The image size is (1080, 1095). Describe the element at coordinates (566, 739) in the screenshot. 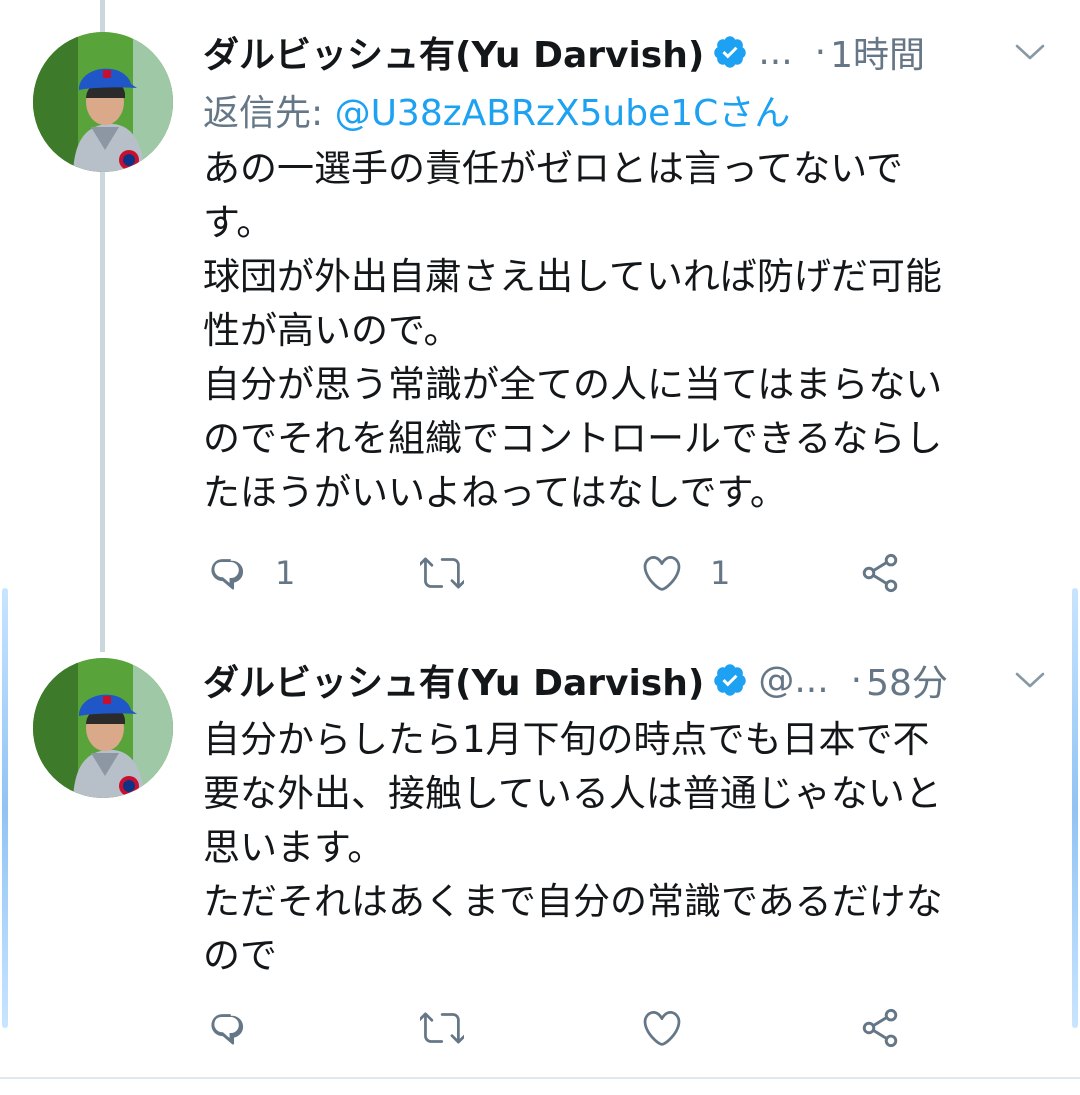

I see `tweet-text-line: 自分からしたら1月下旬の時点でも日本で不` at that location.